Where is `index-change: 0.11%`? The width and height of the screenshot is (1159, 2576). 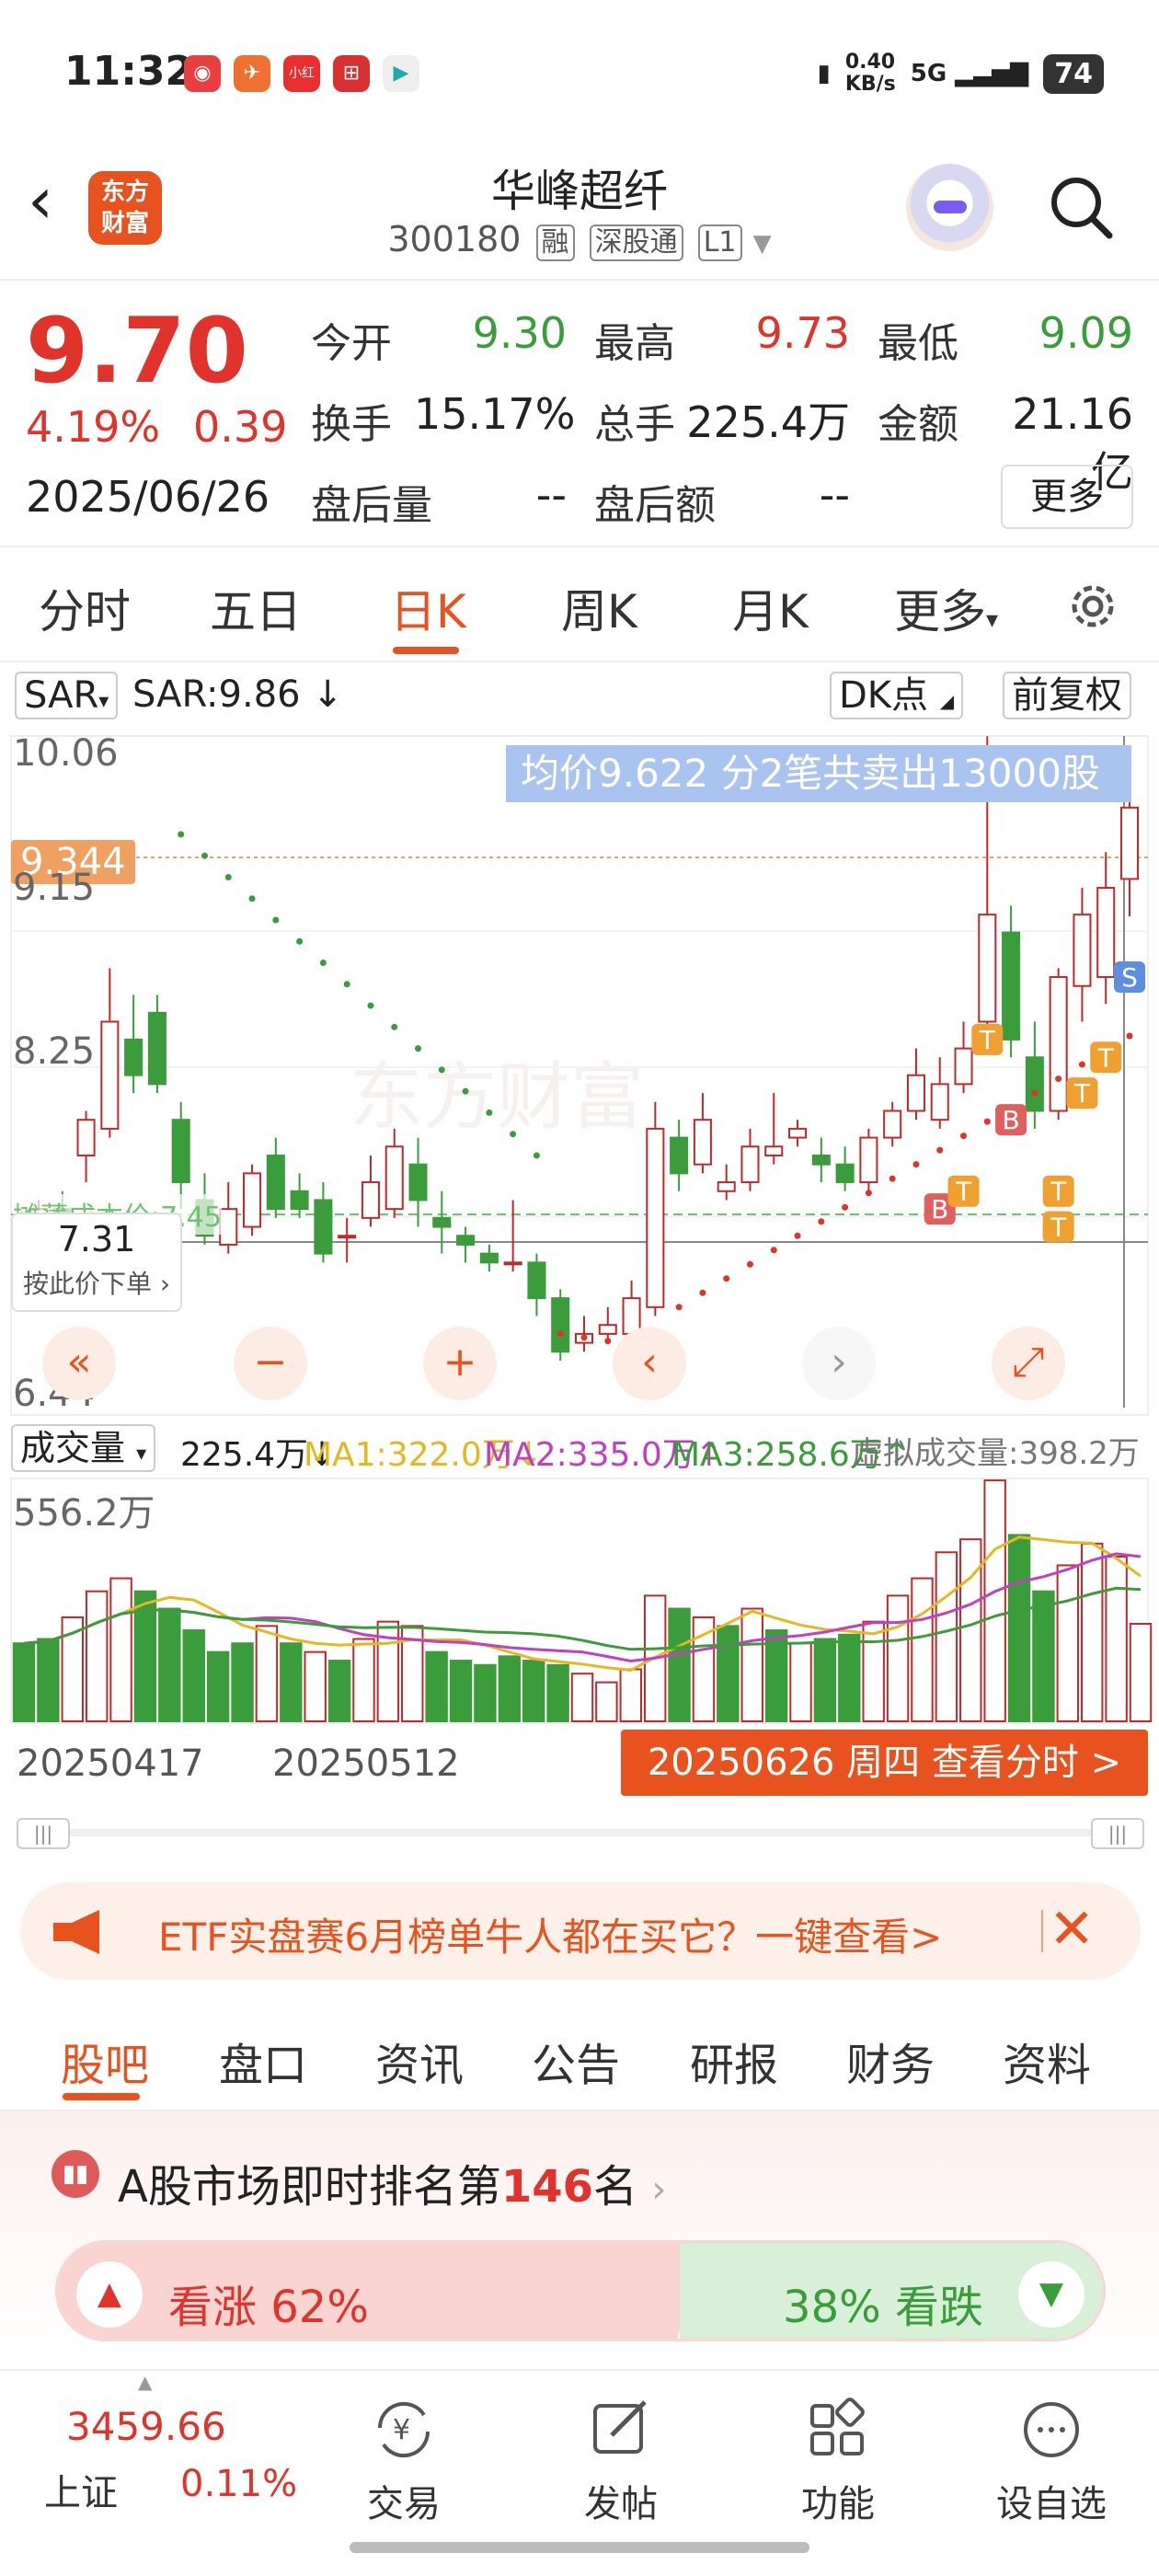
index-change: 0.11% is located at coordinates (239, 2484).